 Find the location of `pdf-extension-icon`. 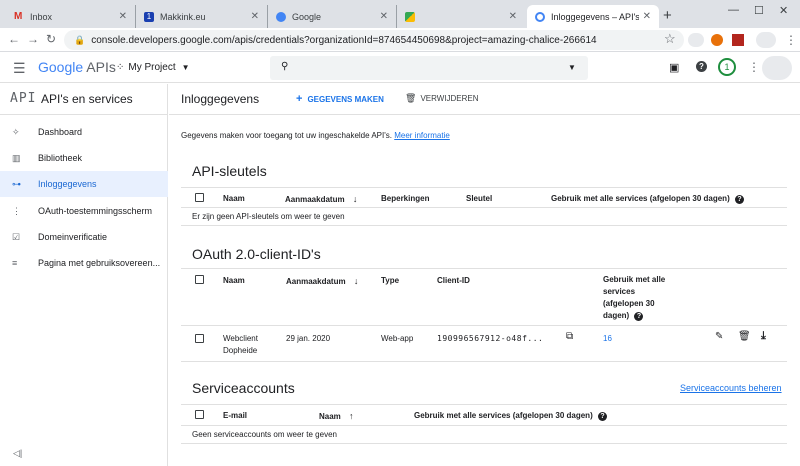

pdf-extension-icon is located at coordinates (738, 40).